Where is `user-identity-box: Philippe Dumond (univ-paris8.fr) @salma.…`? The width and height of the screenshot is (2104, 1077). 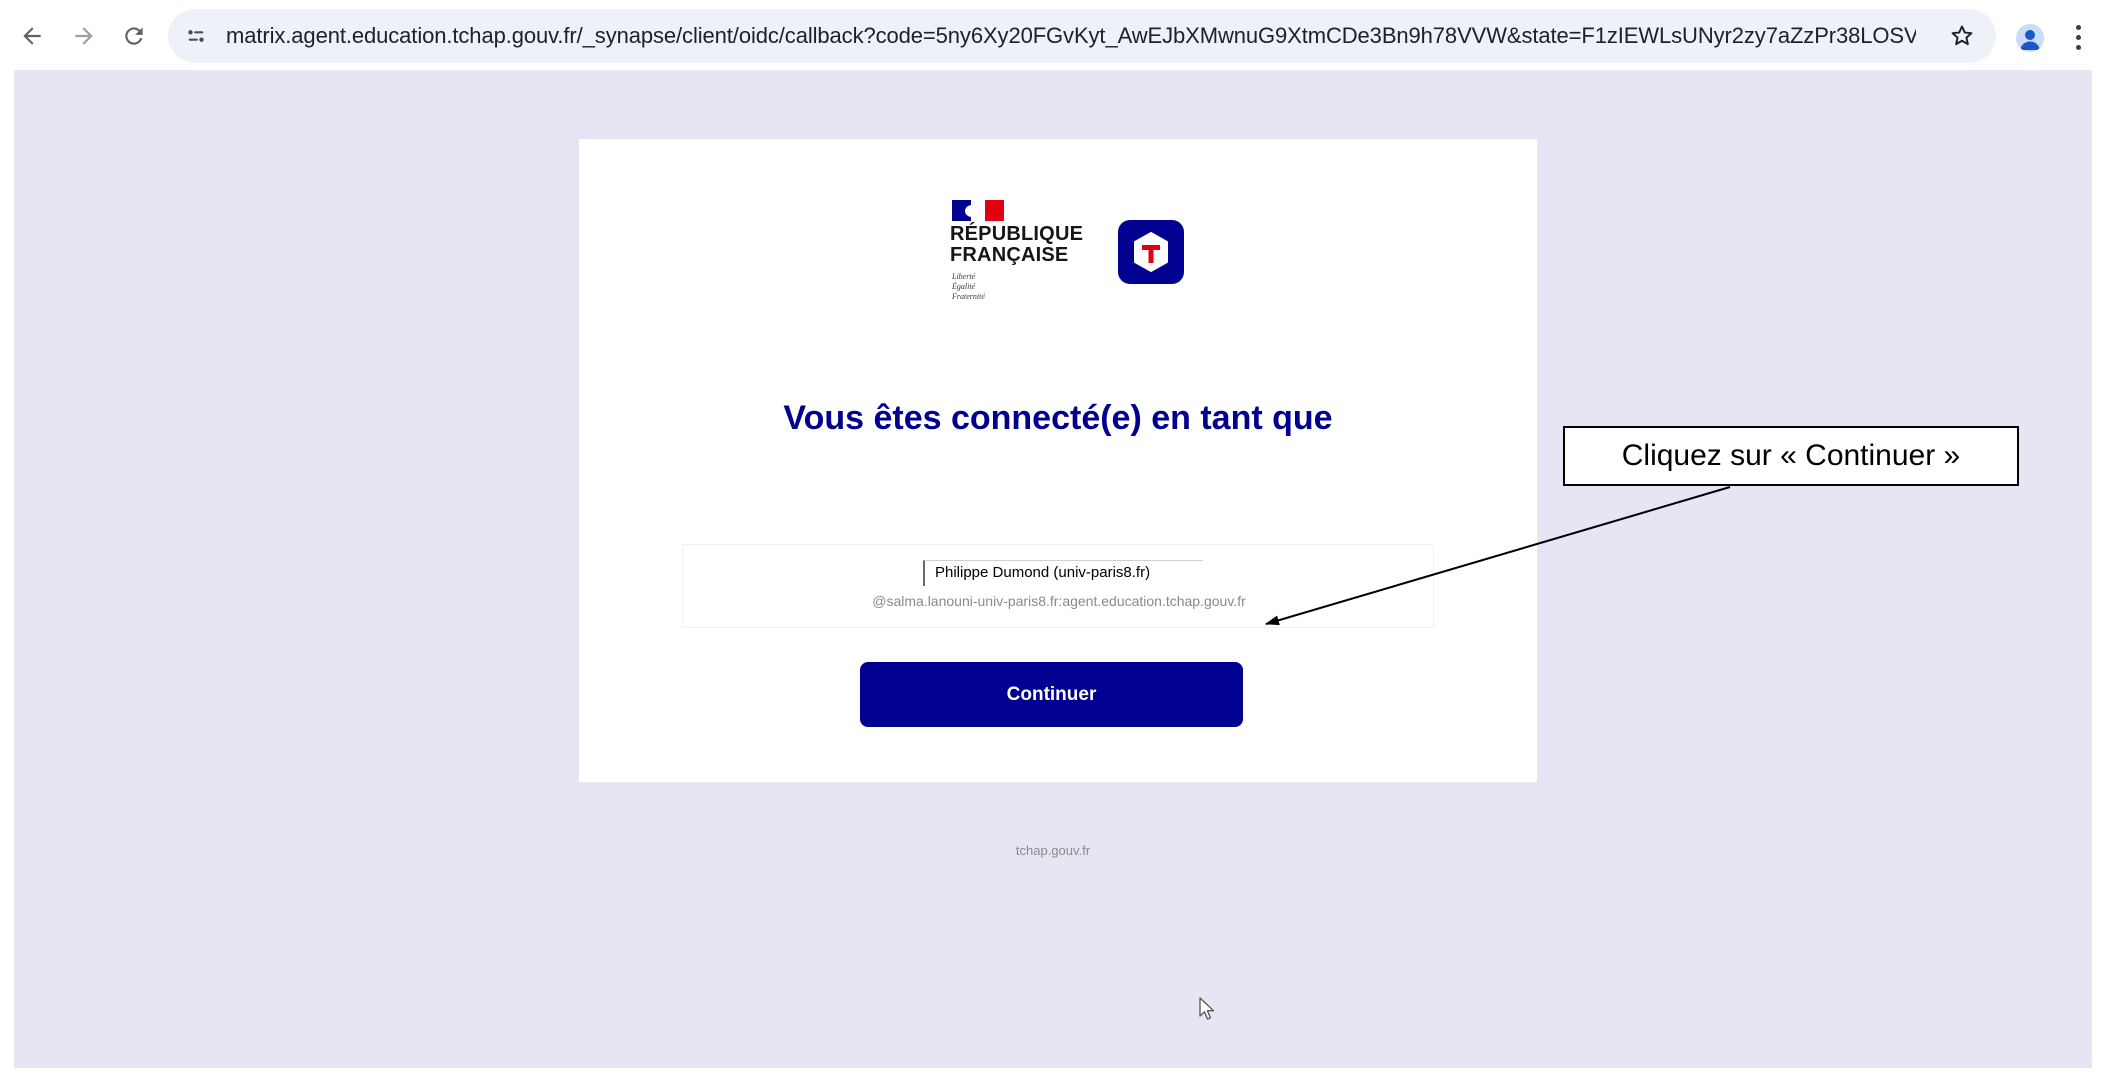
user-identity-box: Philippe Dumond (univ-paris8.fr) @salma.… is located at coordinates (1058, 586).